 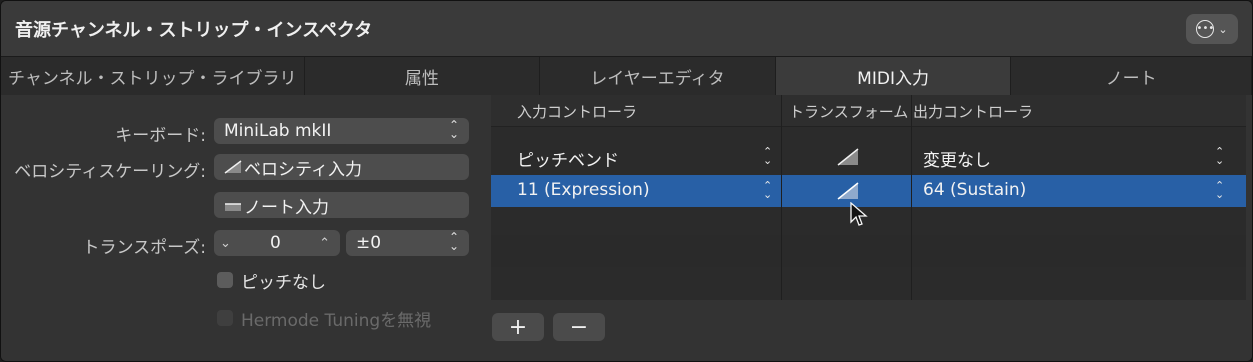 I want to click on no-pitch-label: ピッチなし, so click(x=283, y=283).